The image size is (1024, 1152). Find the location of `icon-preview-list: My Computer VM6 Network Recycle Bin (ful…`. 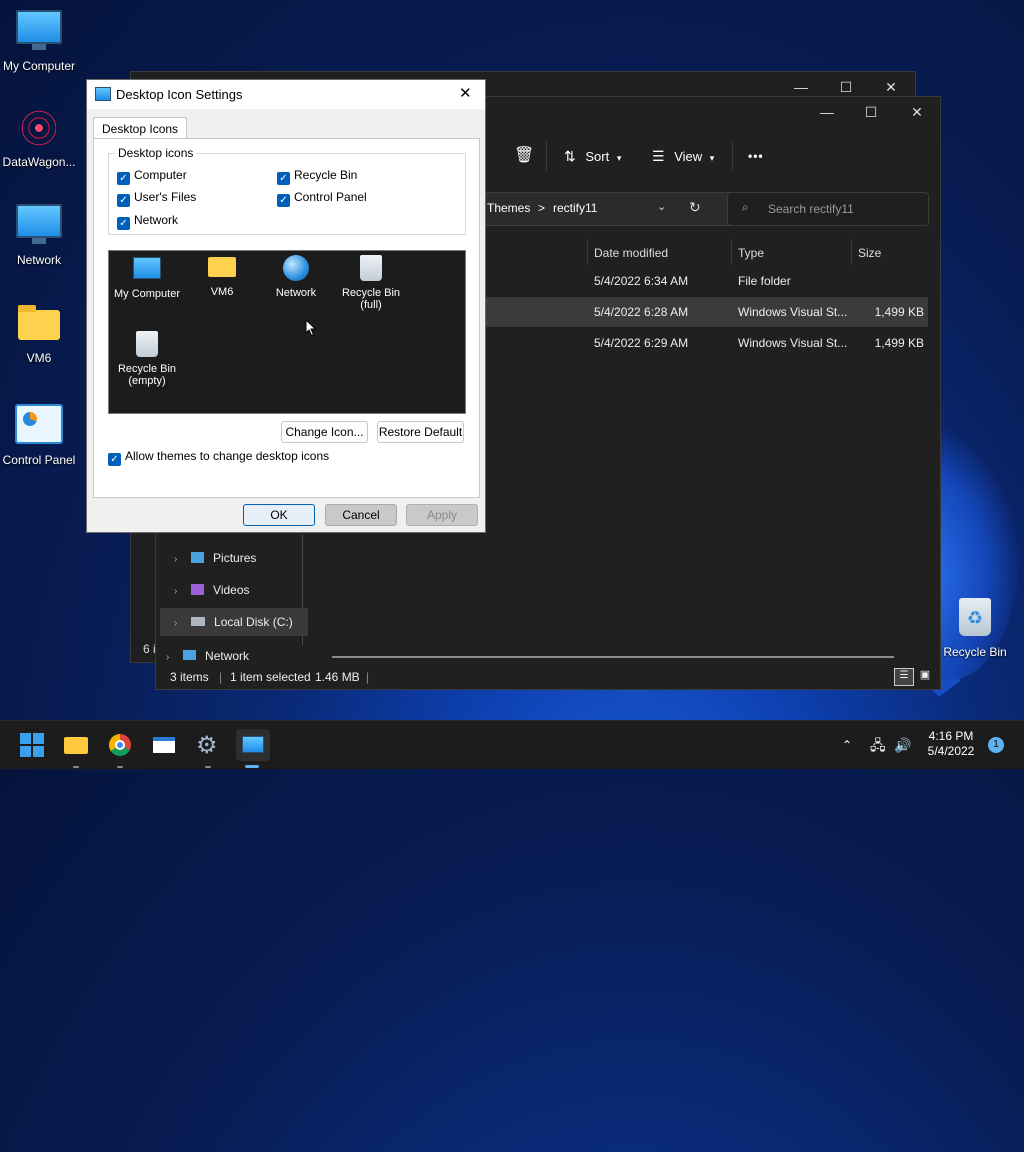

icon-preview-list: My Computer VM6 Network Recycle Bin (ful… is located at coordinates (287, 332).